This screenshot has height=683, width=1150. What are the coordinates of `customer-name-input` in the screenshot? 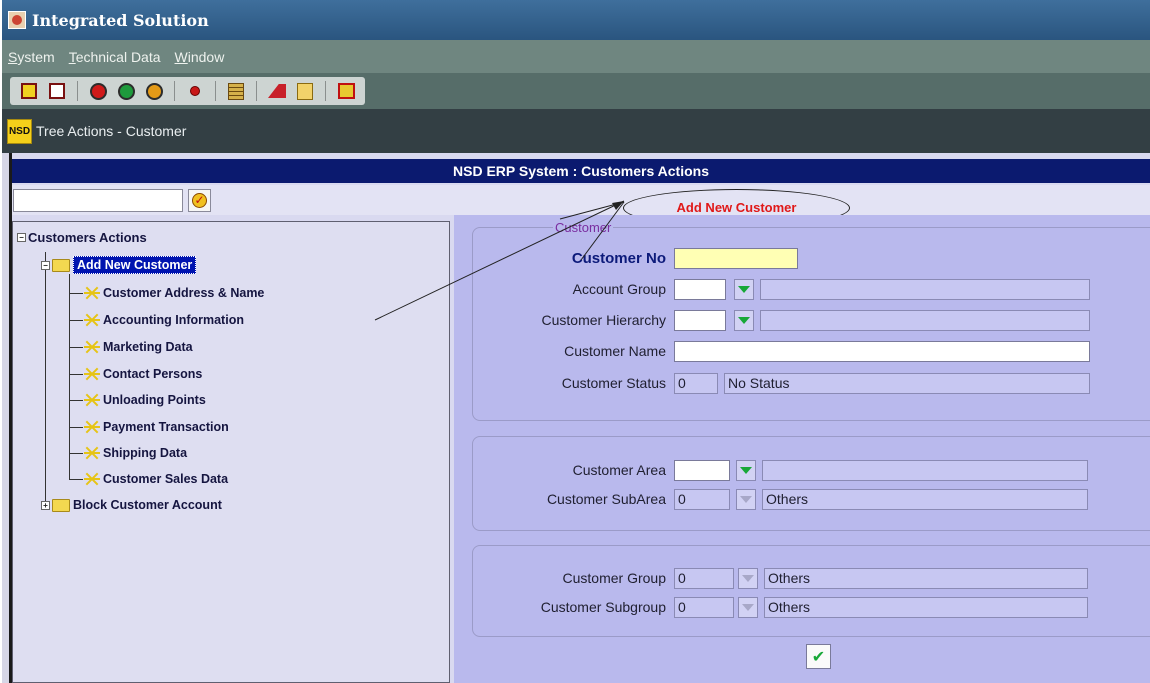 It's located at (882, 351).